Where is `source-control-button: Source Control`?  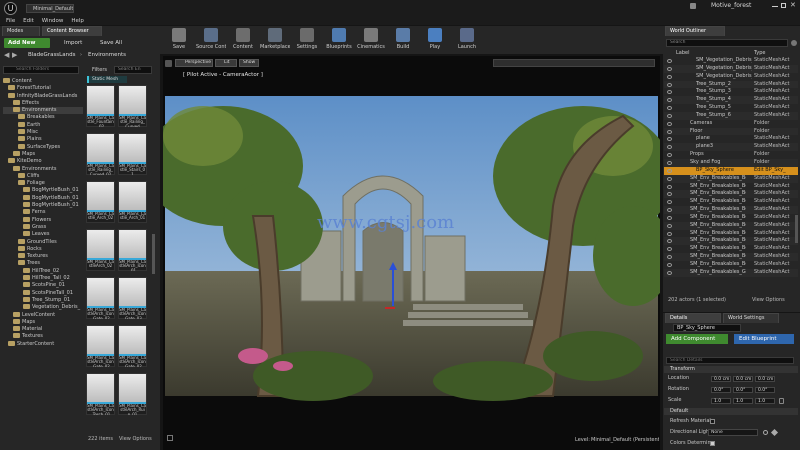
source-control-button: Source Control is located at coordinates (211, 40).